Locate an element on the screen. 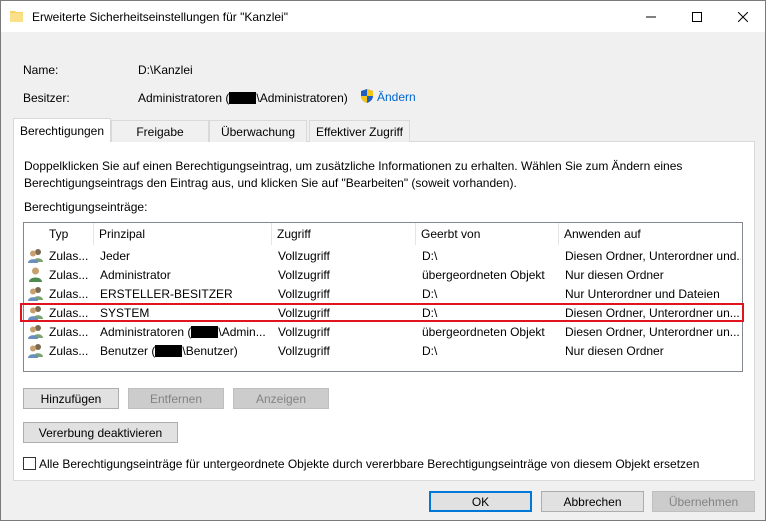  tab-permissions: Berechtigungen is located at coordinates (62, 130).